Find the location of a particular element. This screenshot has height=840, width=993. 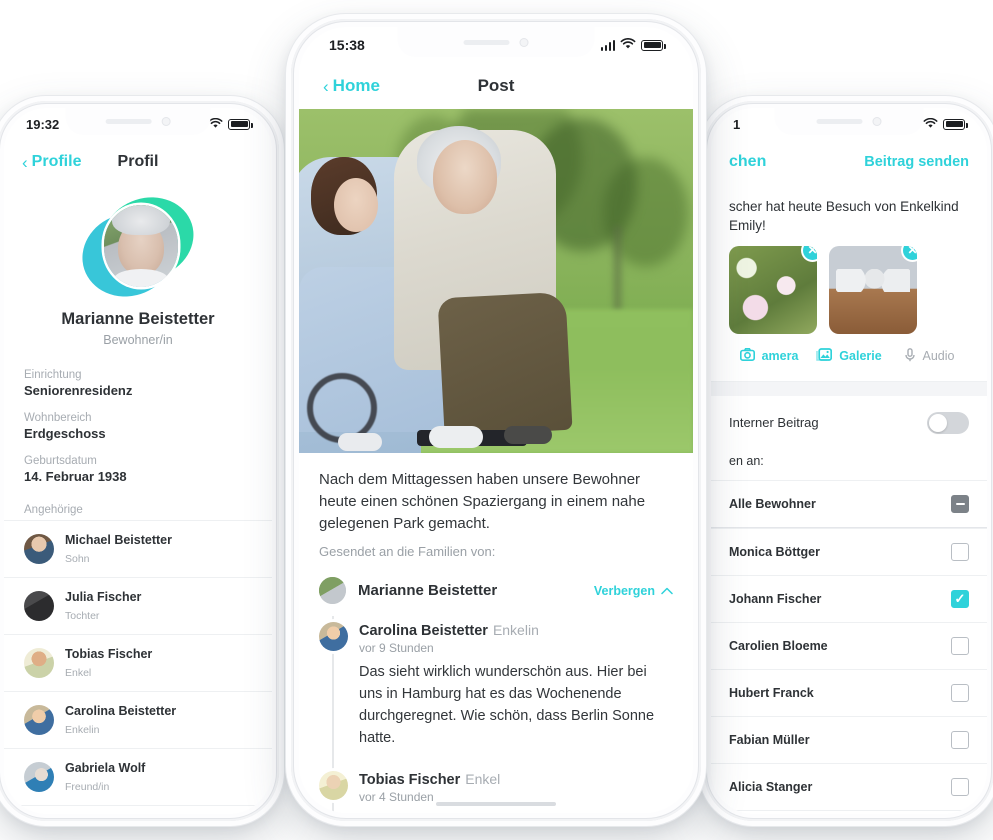

hide-recipients-button: Verbergen is located at coordinates (633, 591).